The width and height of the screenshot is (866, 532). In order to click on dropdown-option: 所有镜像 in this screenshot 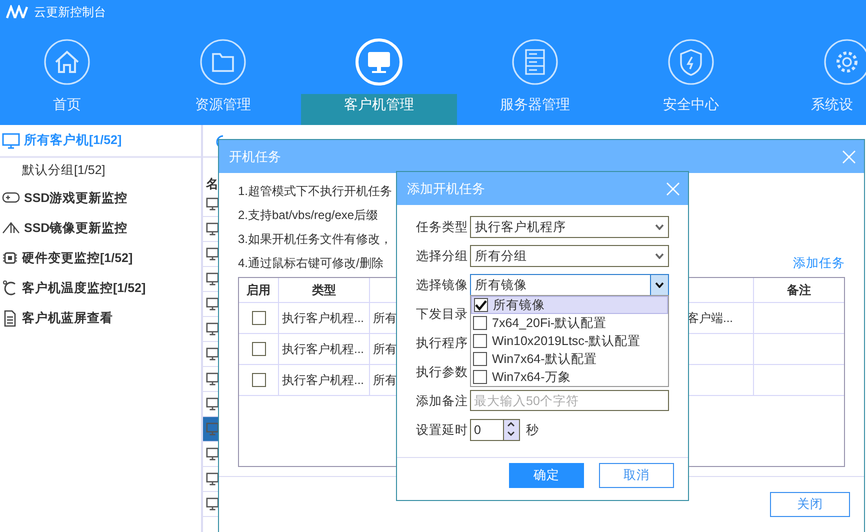, I will do `click(569, 305)`.